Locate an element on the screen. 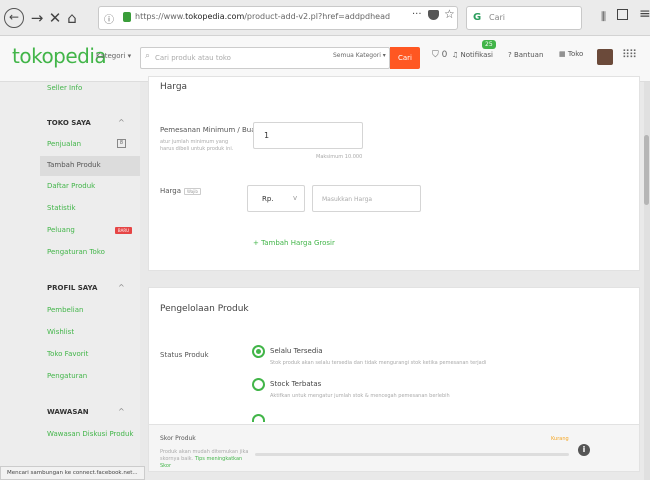 Image resolution: width=650 pixels, height=480 pixels. sidebar-item-seller-info: Seller Info is located at coordinates (64, 88).